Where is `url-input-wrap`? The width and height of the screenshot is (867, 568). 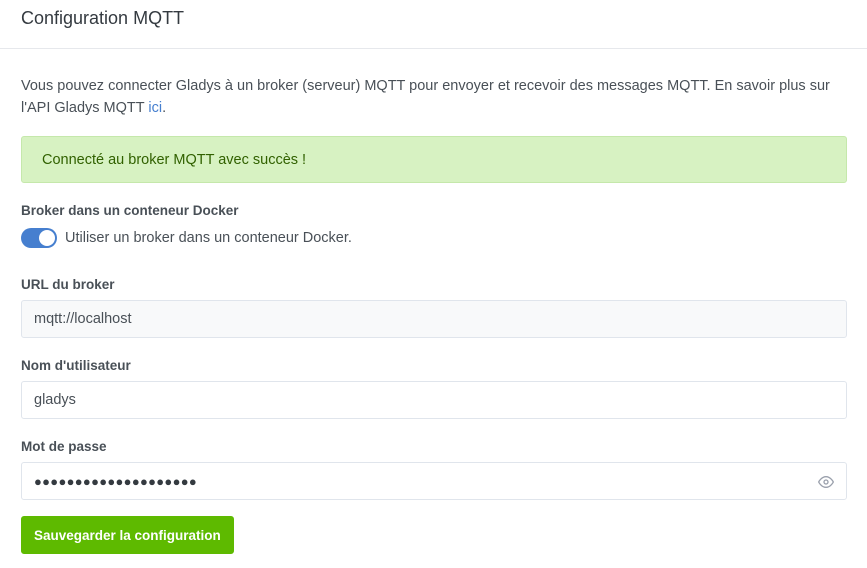 url-input-wrap is located at coordinates (434, 319).